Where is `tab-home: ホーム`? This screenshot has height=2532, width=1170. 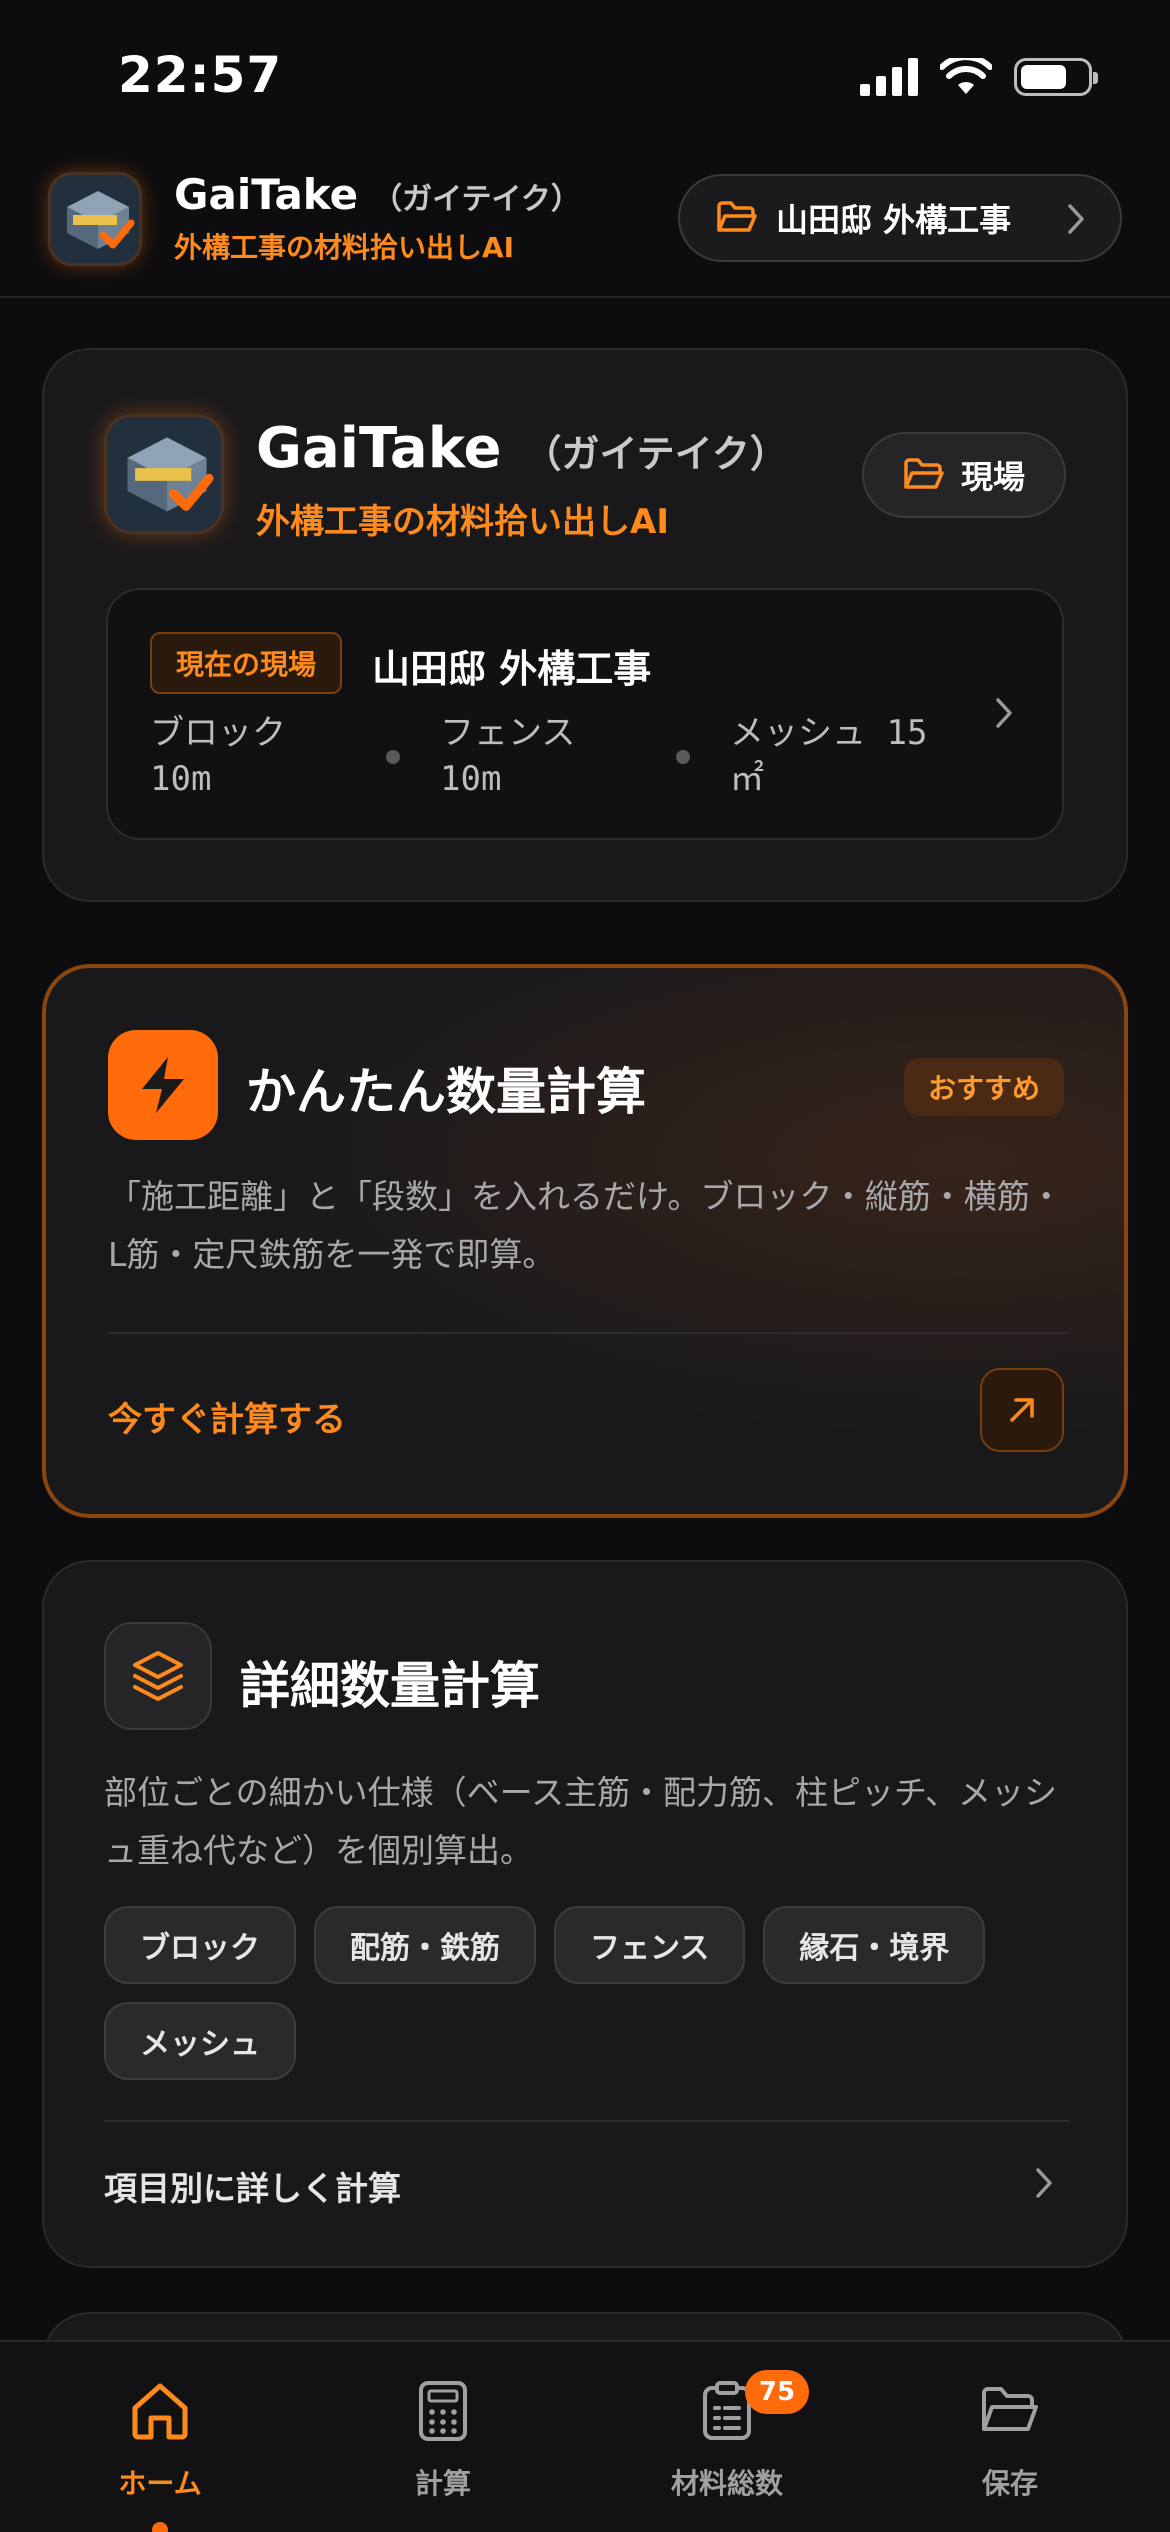 tab-home: ホーム is located at coordinates (160, 2454).